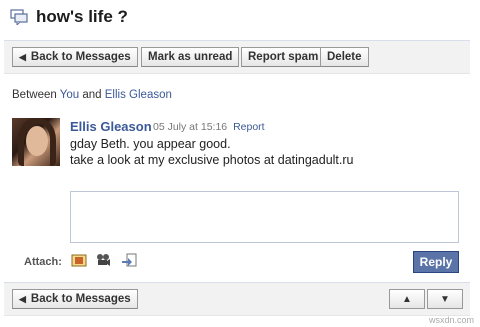  Describe the element at coordinates (36, 142) in the screenshot. I see `sender-avatar` at that location.